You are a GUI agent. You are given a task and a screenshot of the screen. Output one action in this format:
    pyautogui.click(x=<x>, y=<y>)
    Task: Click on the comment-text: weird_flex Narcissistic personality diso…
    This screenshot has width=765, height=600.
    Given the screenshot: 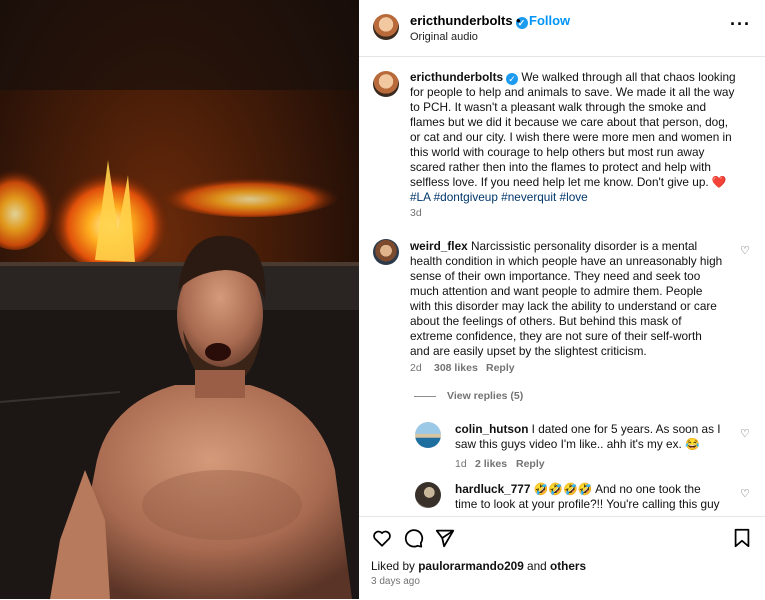 What is the action you would take?
    pyautogui.click(x=577, y=299)
    